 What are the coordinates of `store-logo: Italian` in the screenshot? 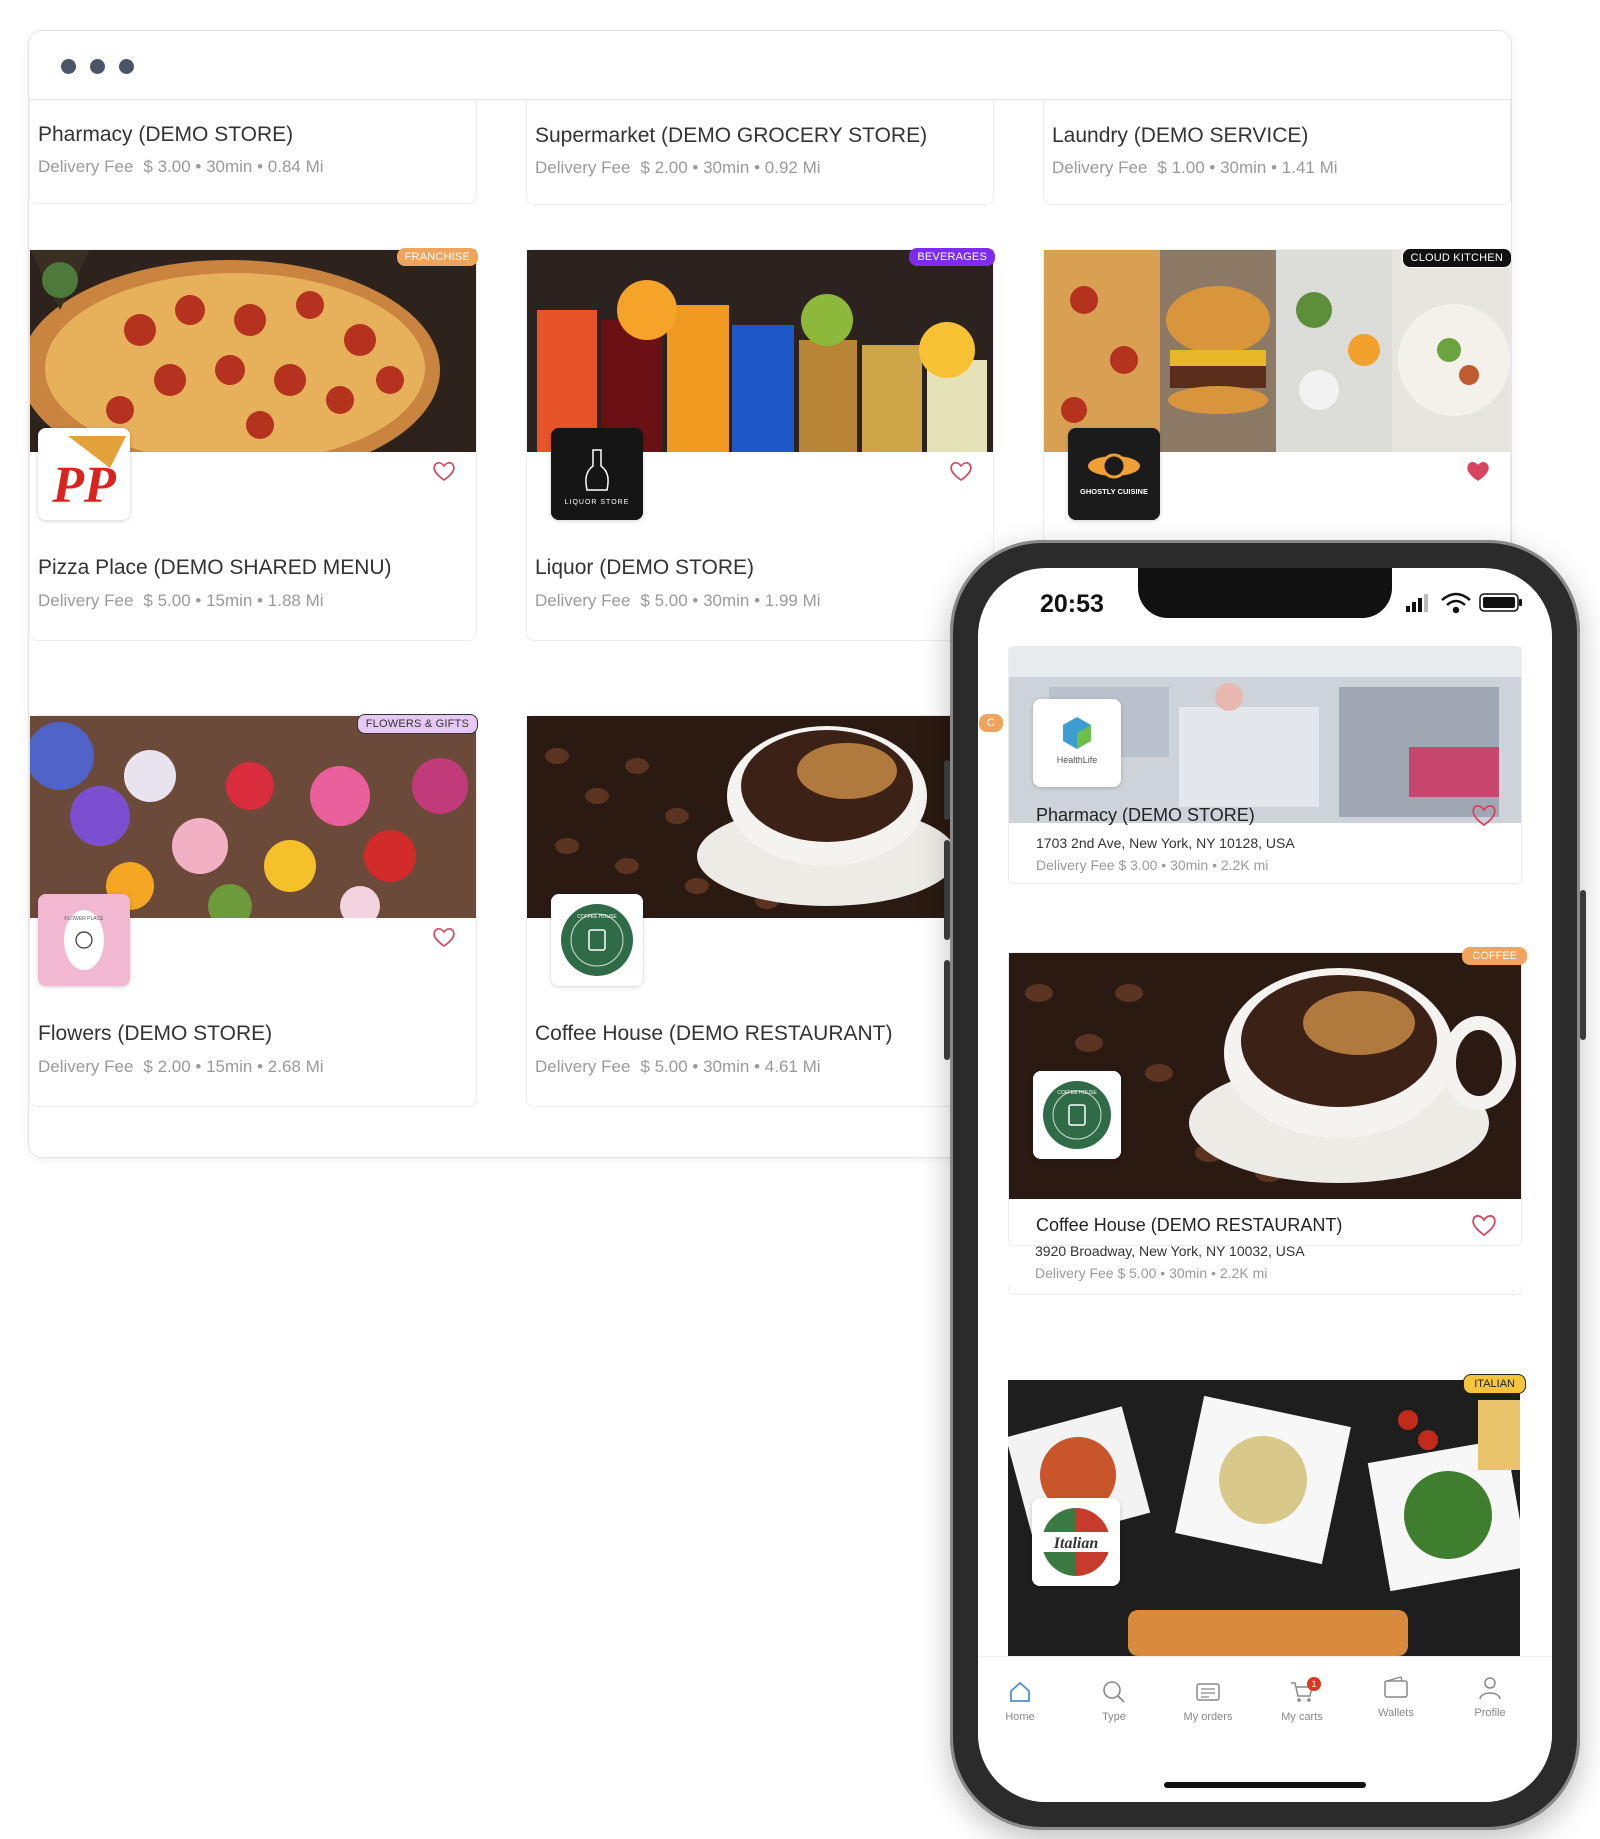 It's located at (1076, 1542).